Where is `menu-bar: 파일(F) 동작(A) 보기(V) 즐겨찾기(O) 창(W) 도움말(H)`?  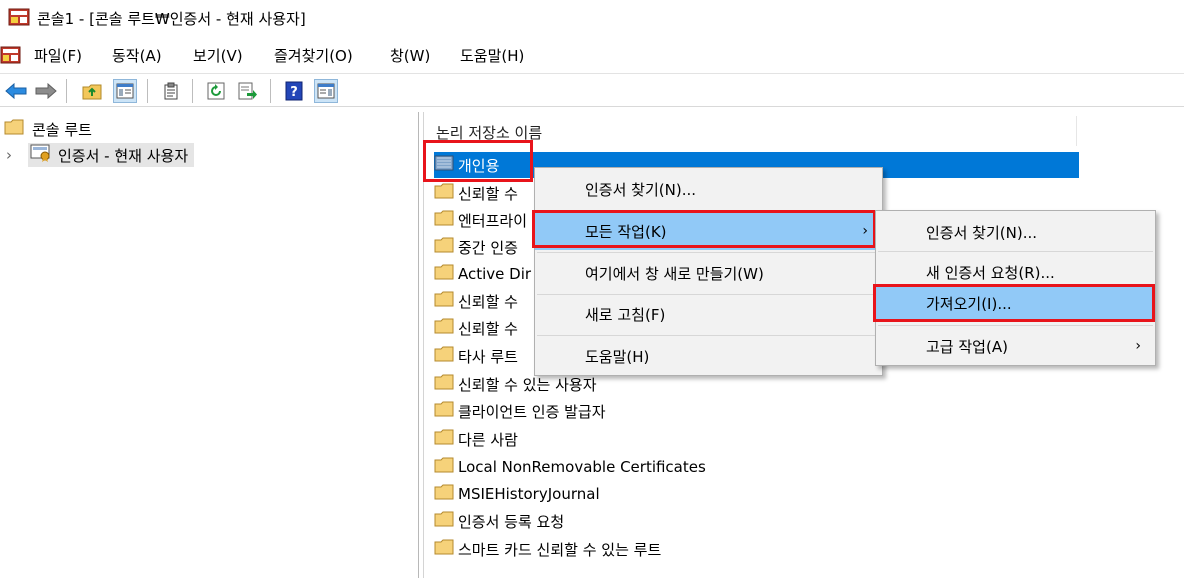 menu-bar: 파일(F) 동작(A) 보기(V) 즐겨찾기(O) 창(W) 도움말(H) is located at coordinates (592, 55).